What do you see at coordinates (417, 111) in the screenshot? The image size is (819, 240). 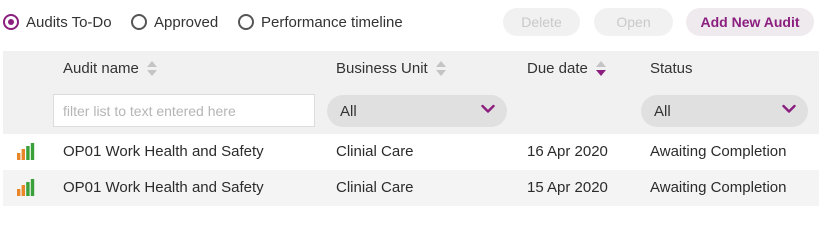 I see `business-unit-filter-select: All` at bounding box center [417, 111].